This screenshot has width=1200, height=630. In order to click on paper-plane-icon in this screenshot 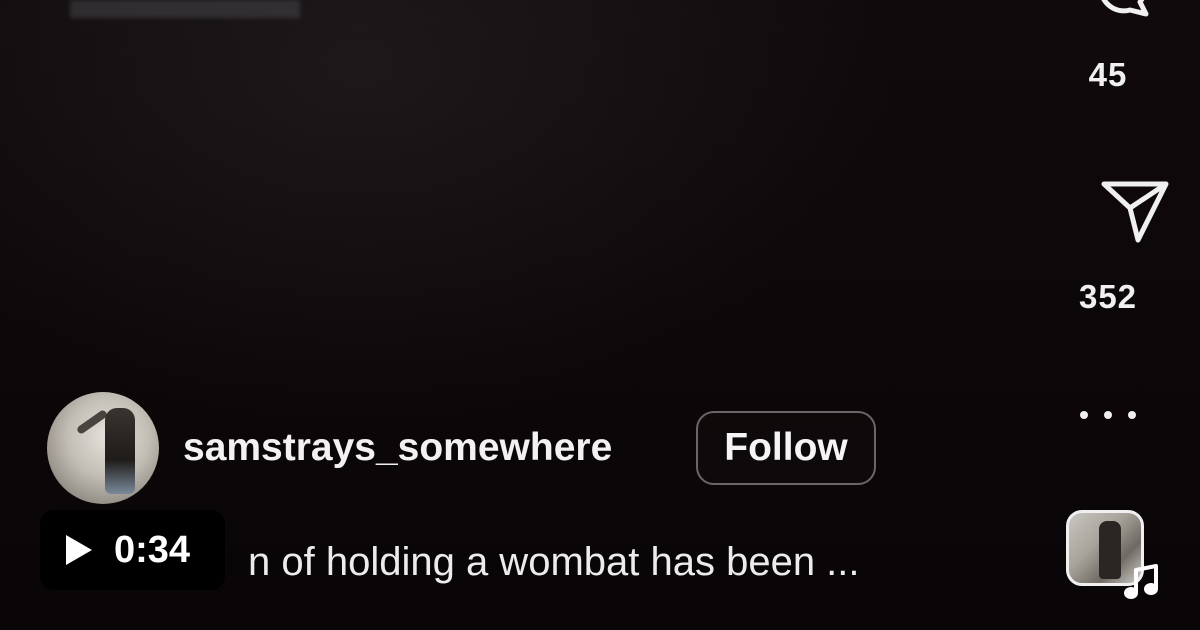, I will do `click(1135, 211)`.